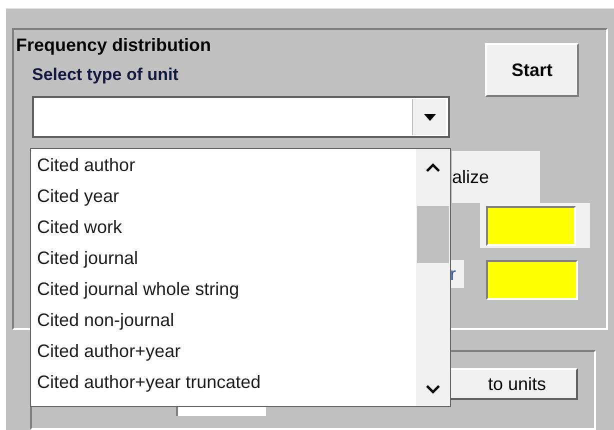 This screenshot has height=430, width=614. What do you see at coordinates (433, 234) in the screenshot?
I see `scroll-thumb` at bounding box center [433, 234].